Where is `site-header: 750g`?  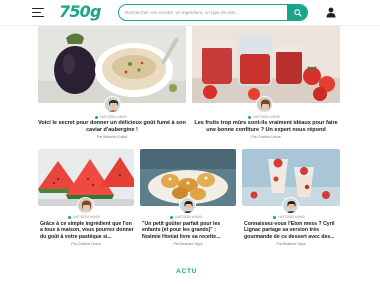
site-header: 750g is located at coordinates (190, 13).